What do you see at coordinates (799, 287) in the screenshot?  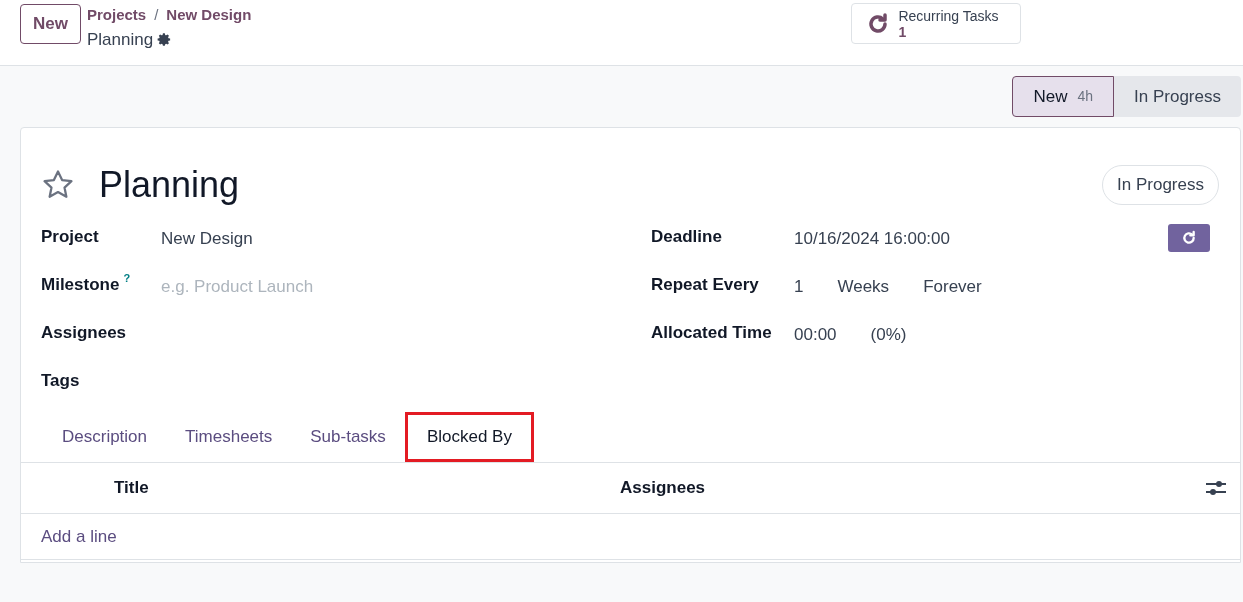 I see `field-value: 1` at bounding box center [799, 287].